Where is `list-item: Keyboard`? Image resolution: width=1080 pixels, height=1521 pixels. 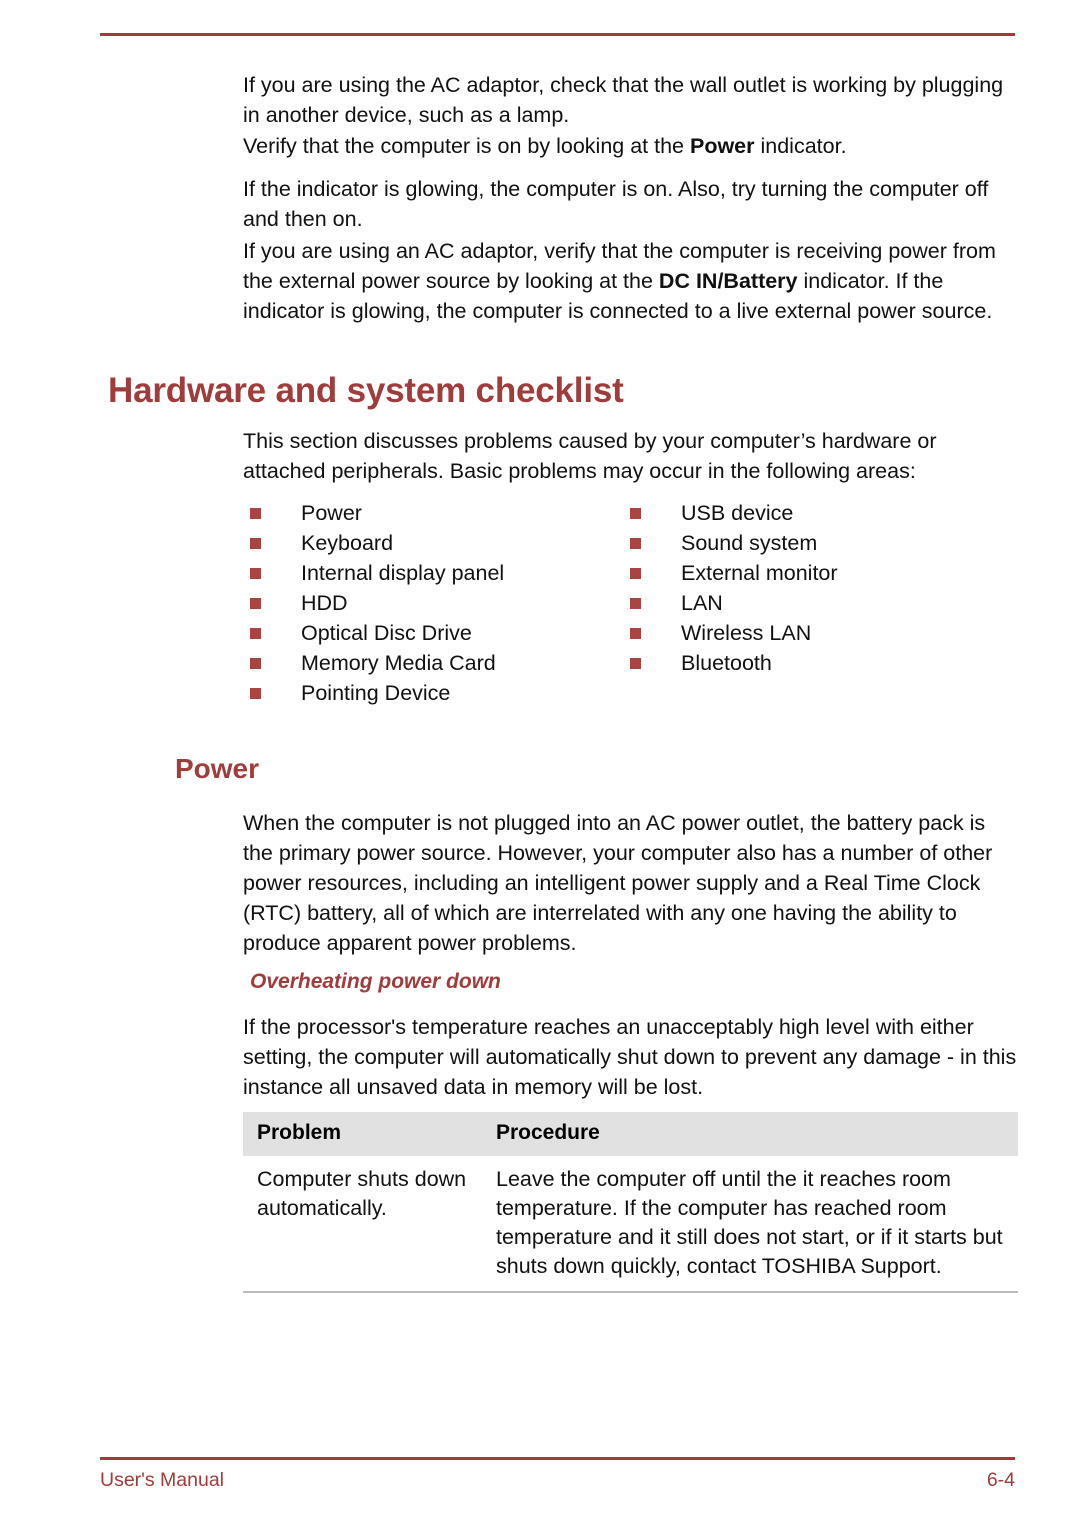 list-item: Keyboard is located at coordinates (440, 543).